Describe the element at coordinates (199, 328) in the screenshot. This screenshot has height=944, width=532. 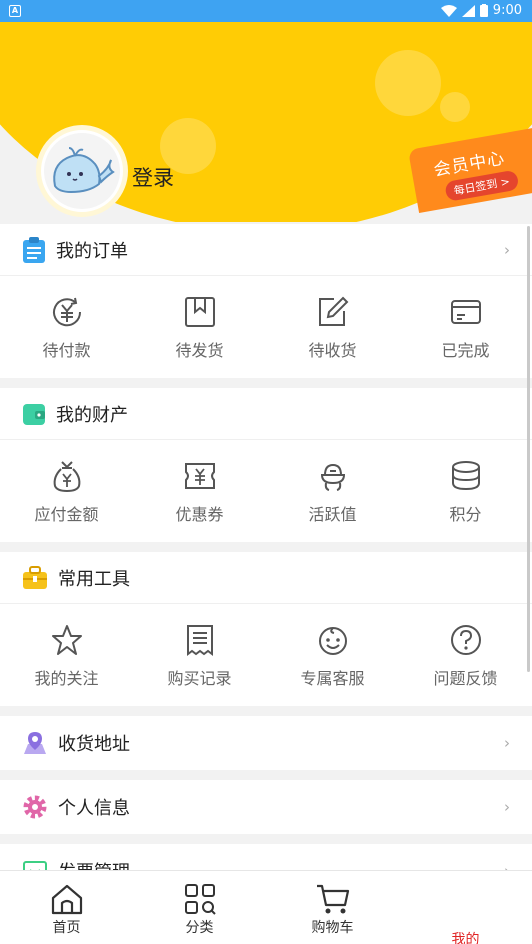
I see `order-pending-shipment: 待发货` at that location.